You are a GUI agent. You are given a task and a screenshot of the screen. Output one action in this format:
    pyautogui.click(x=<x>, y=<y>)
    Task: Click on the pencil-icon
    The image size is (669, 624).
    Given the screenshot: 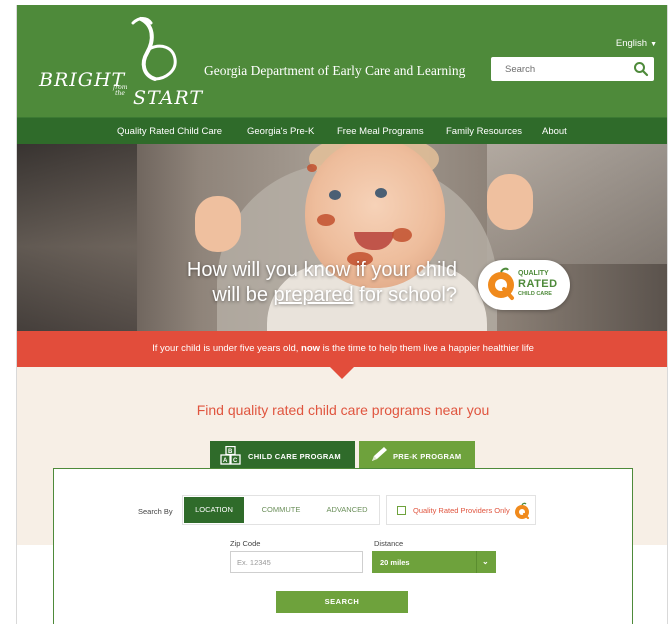 What is the action you would take?
    pyautogui.click(x=379, y=454)
    